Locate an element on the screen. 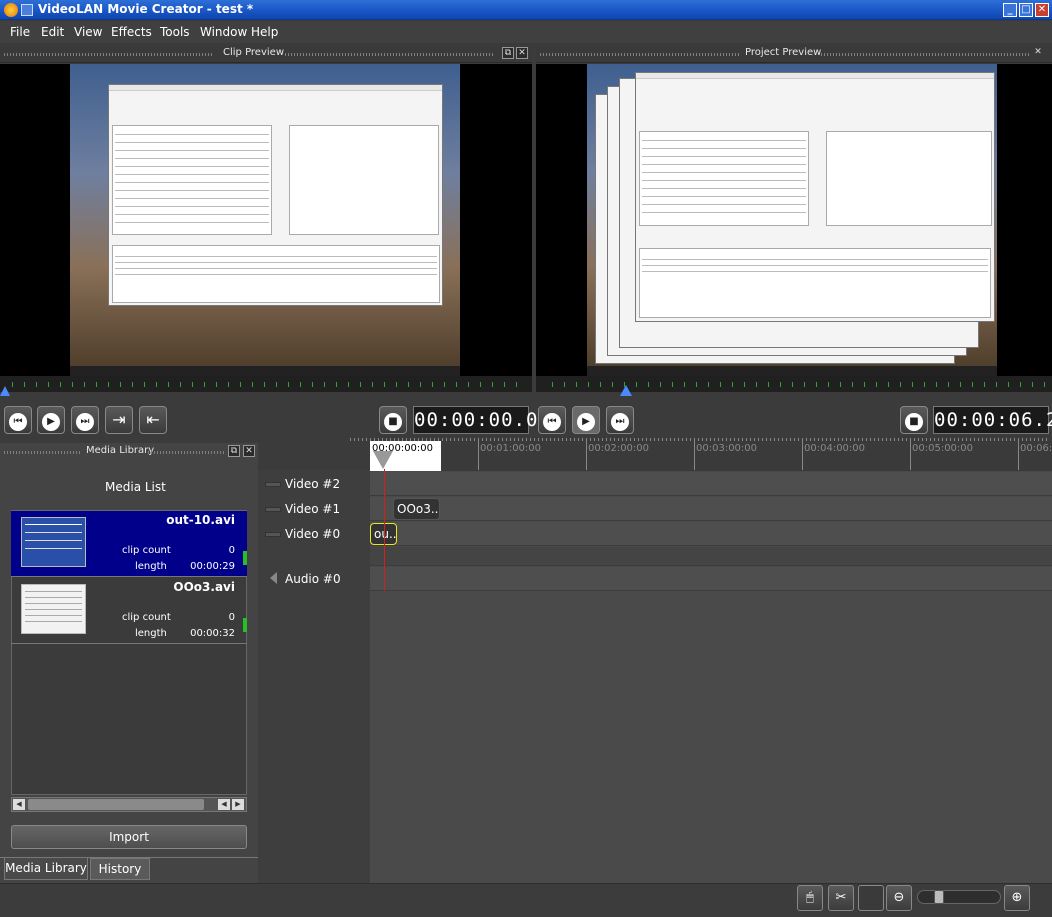 The width and height of the screenshot is (1052, 917). minimize-button: _ is located at coordinates (1010, 10).